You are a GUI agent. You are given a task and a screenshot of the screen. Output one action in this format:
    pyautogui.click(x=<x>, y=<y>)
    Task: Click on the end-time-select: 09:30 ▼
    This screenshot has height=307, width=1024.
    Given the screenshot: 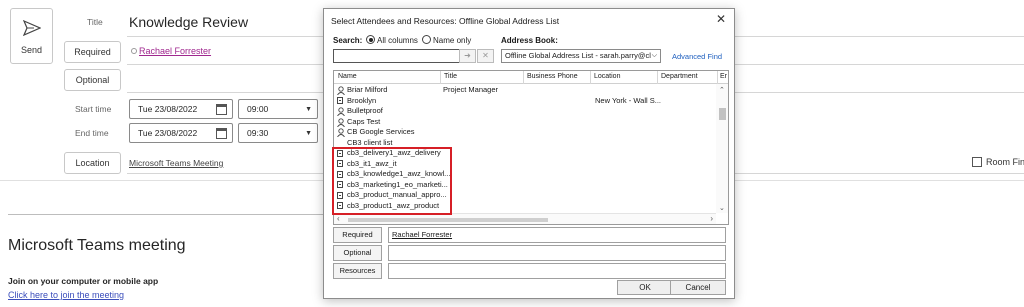 What is the action you would take?
    pyautogui.click(x=278, y=133)
    